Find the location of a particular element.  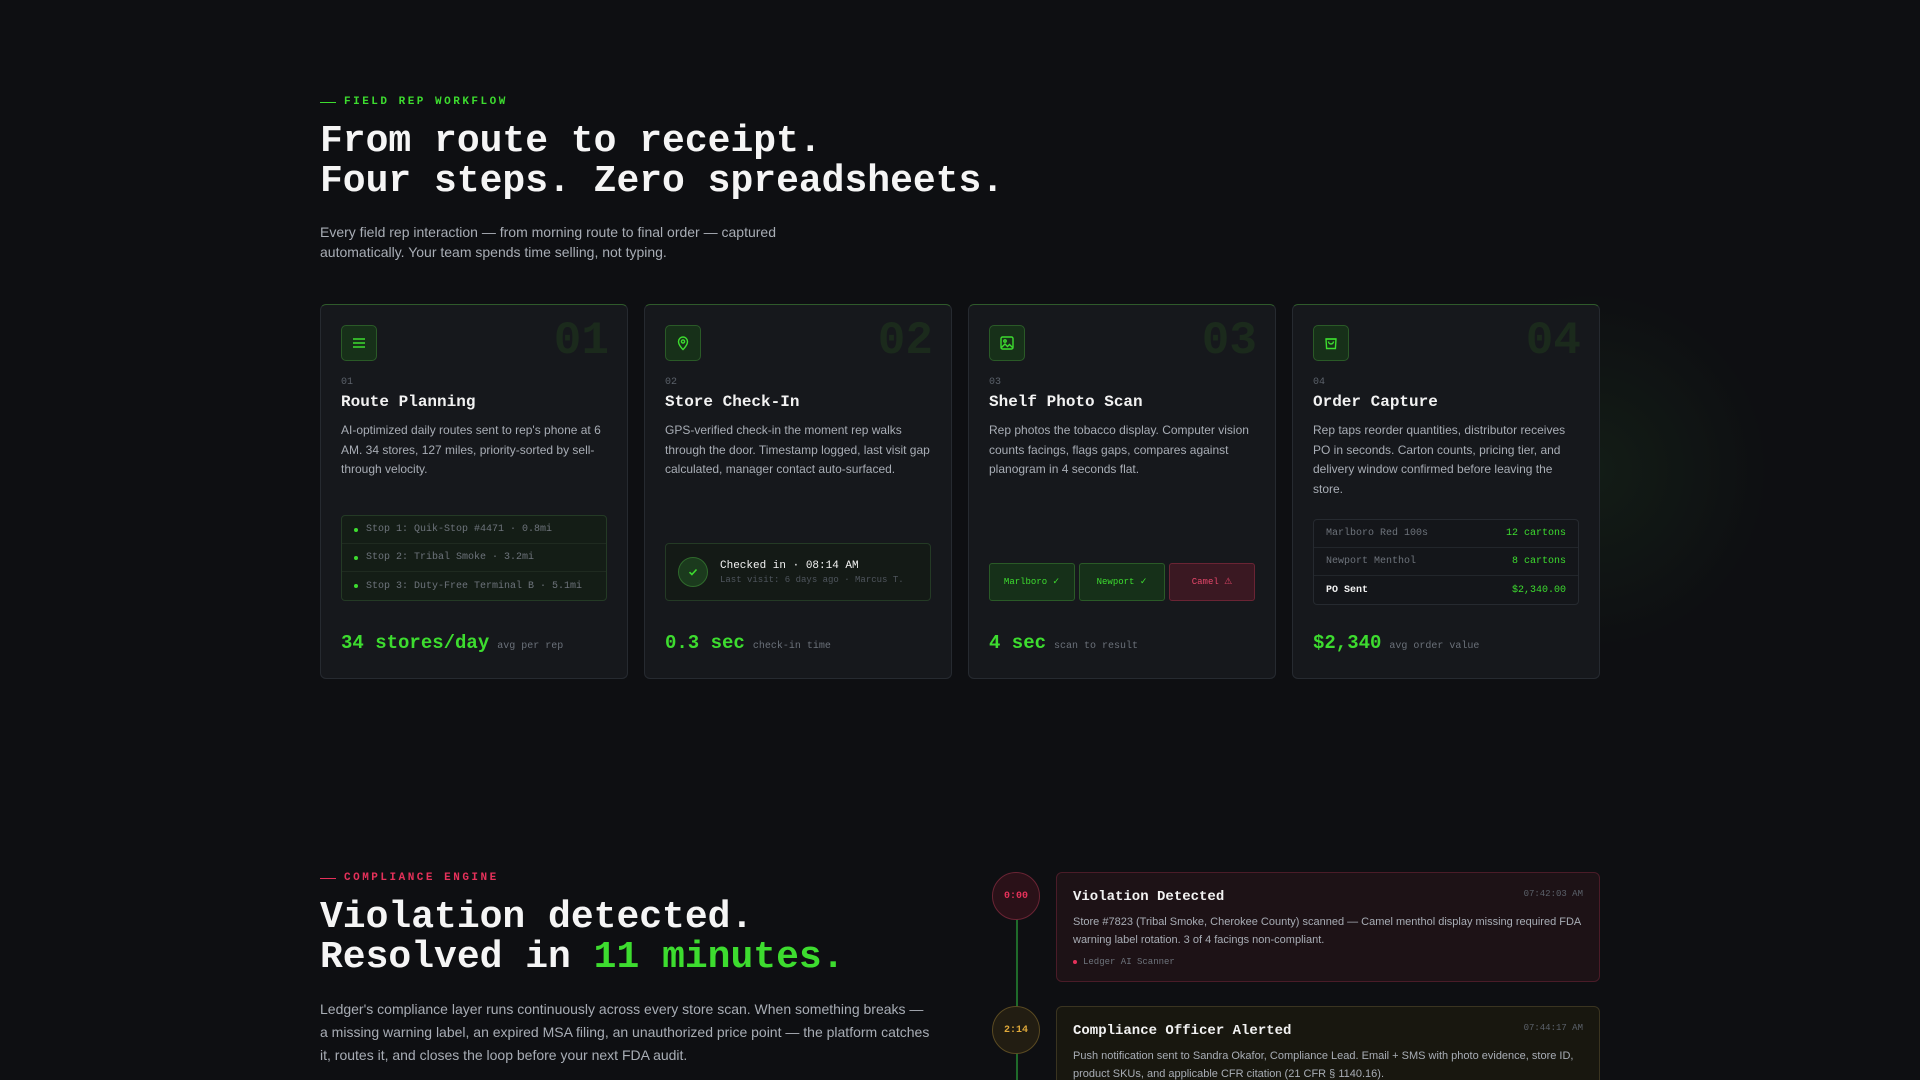

route-stop-text: Stop 3: Duty-Free Terminal B · 5.1mi is located at coordinates (474, 586).